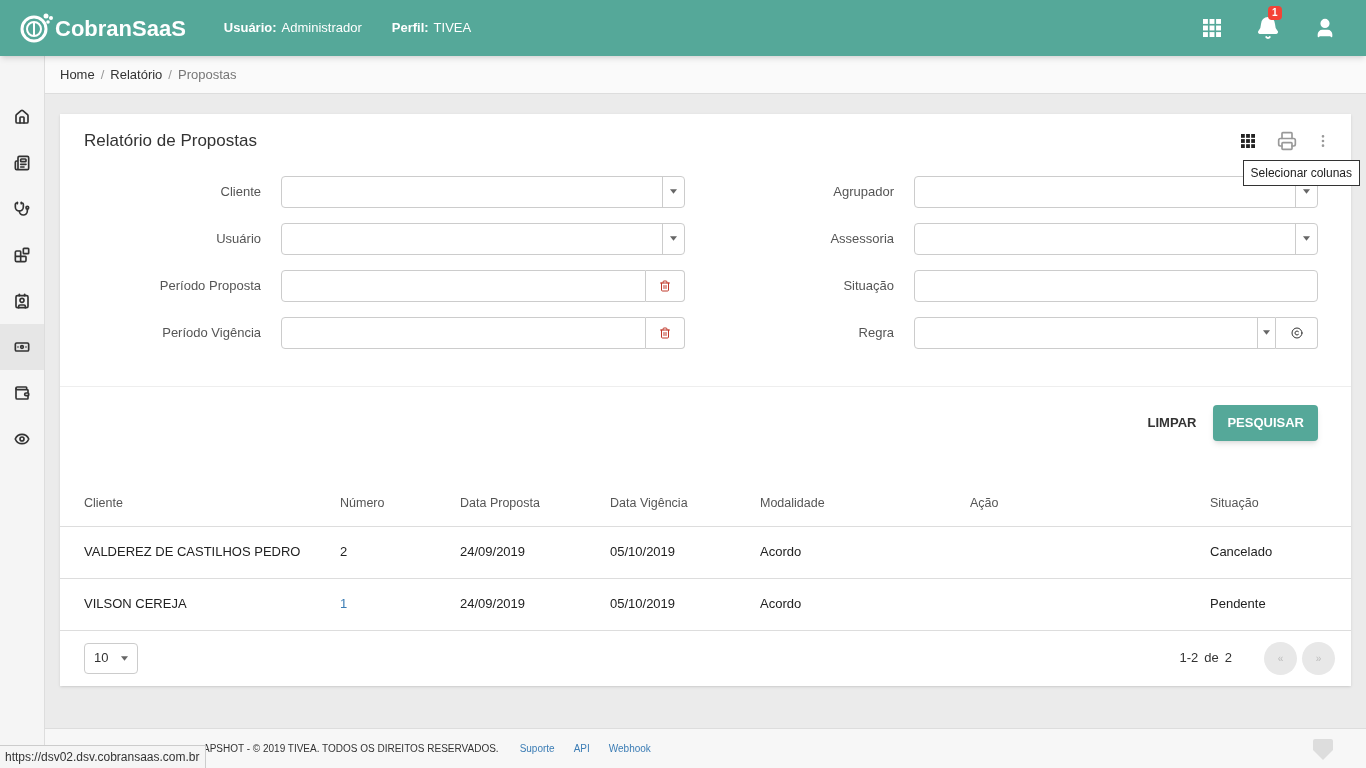 The image size is (1366, 768). I want to click on footer-link: API, so click(581, 748).